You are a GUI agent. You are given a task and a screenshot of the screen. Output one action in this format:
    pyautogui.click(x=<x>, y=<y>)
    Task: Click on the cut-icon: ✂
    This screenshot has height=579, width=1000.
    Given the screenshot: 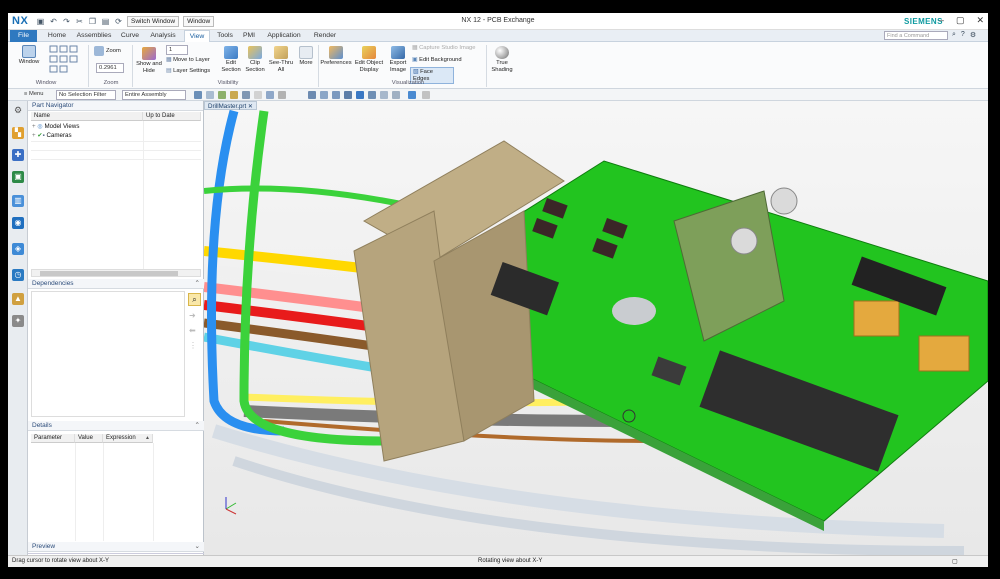 What is the action you would take?
    pyautogui.click(x=79, y=21)
    